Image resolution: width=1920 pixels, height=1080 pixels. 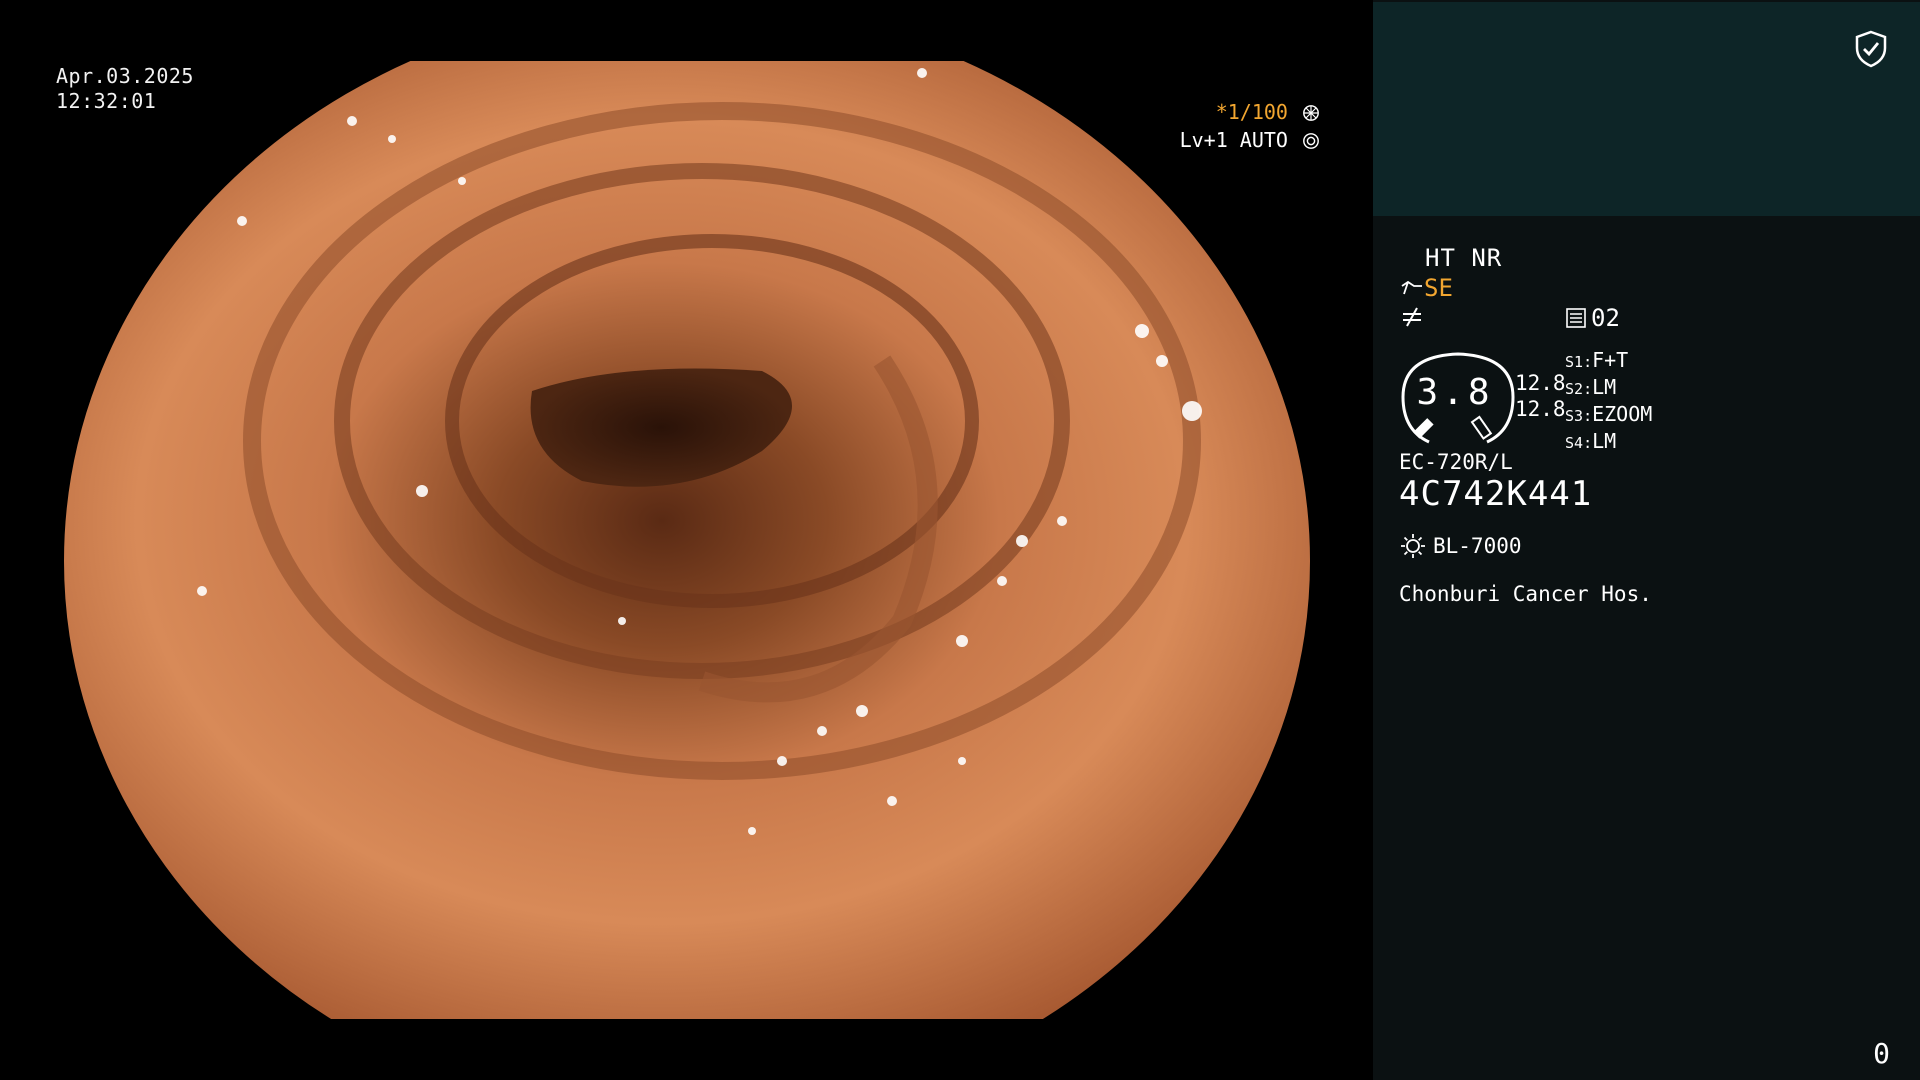 I want to click on date-label: Apr.03.2025, so click(x=125, y=76).